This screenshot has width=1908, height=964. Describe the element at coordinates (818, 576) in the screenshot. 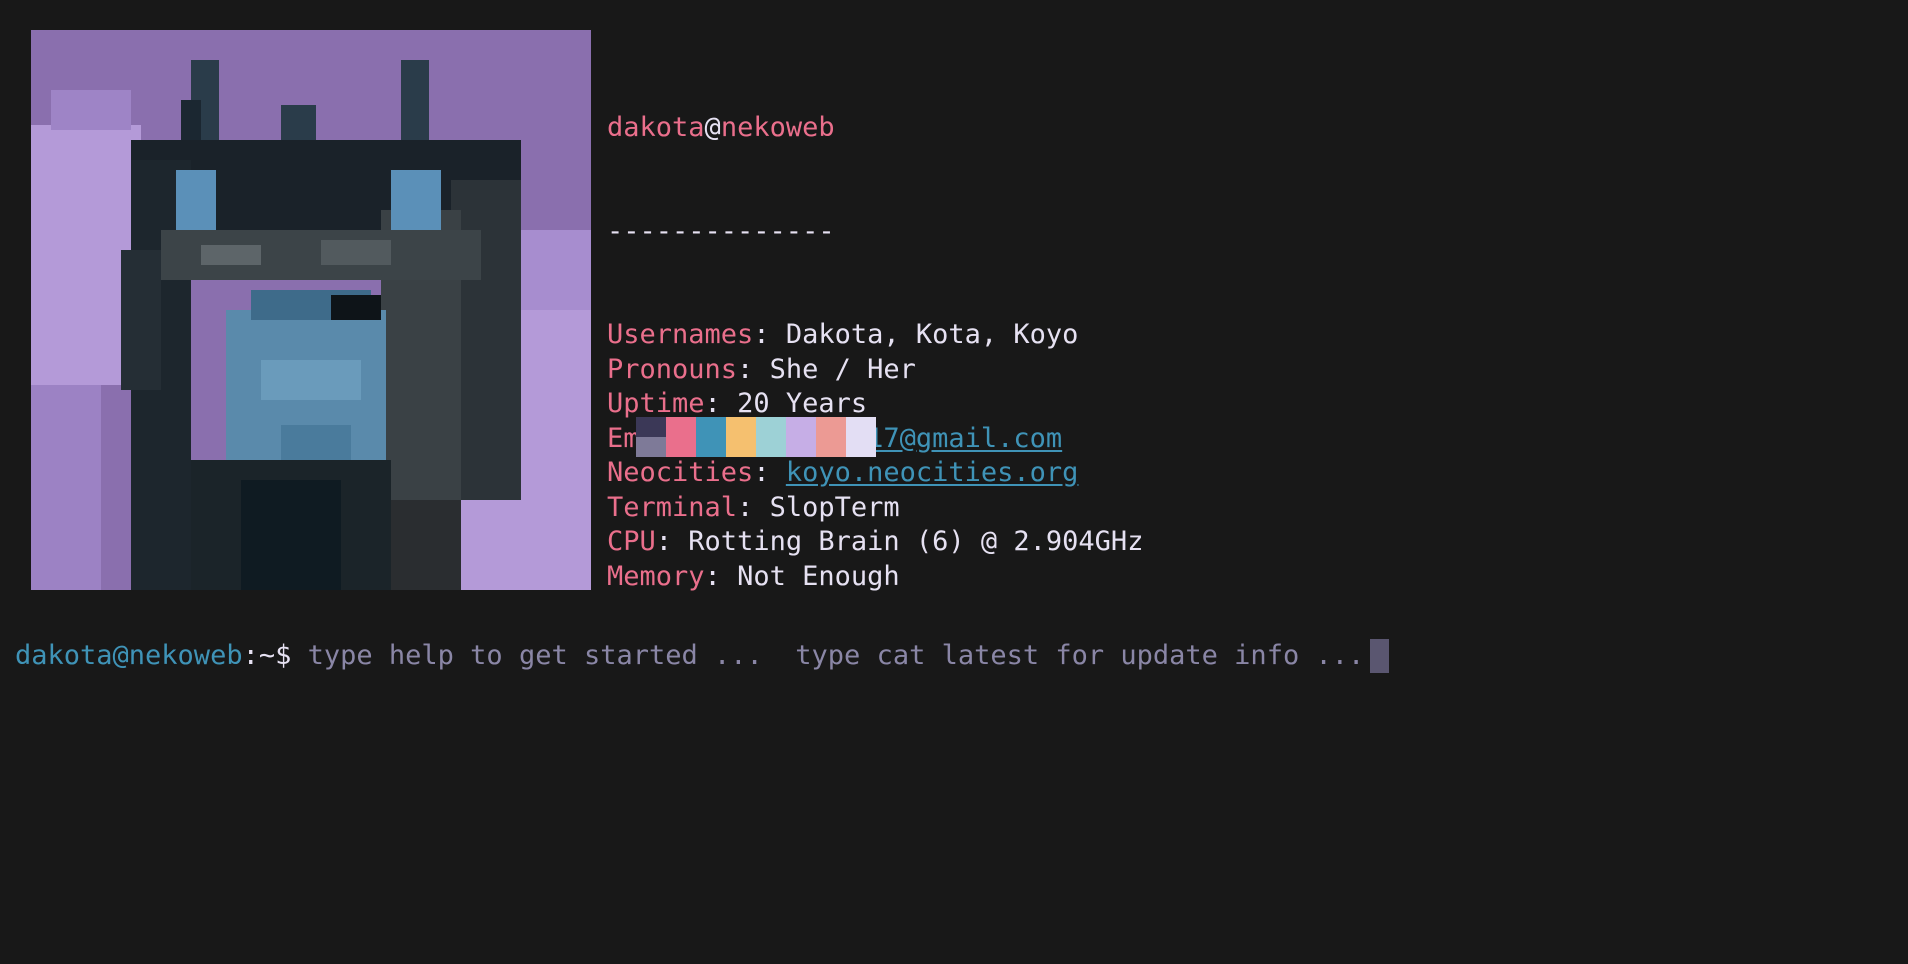

I see `info-value: Not Enough` at that location.